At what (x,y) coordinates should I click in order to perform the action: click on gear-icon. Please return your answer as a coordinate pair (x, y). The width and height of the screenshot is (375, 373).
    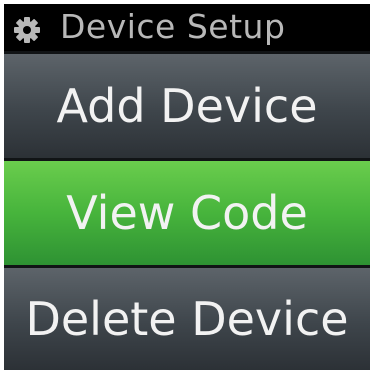
    Looking at the image, I should click on (27, 30).